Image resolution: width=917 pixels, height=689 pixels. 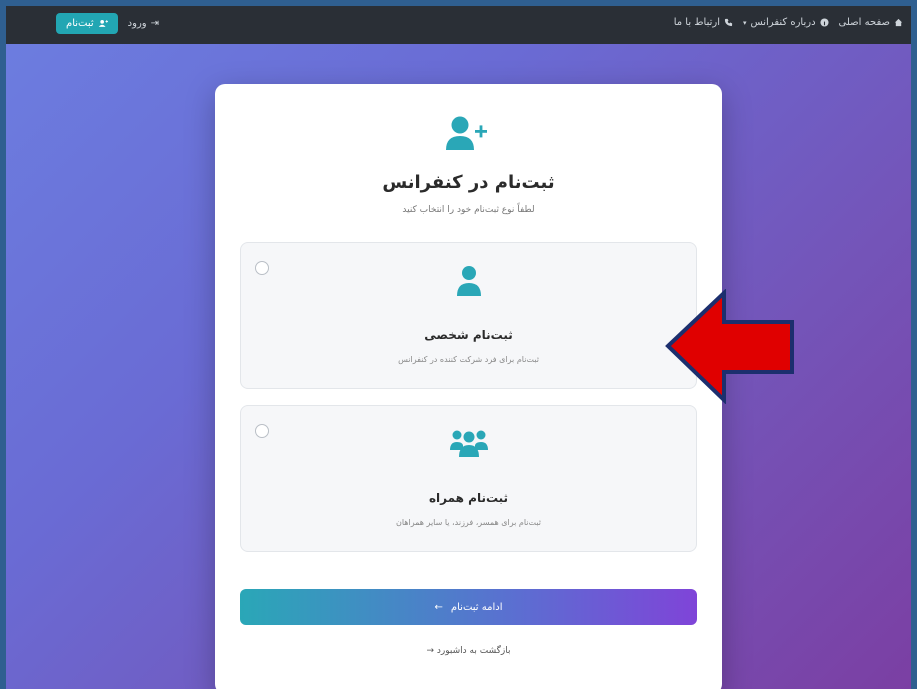 What do you see at coordinates (864, 22) in the screenshot?
I see `nav-home-label: صفحه اصلی` at bounding box center [864, 22].